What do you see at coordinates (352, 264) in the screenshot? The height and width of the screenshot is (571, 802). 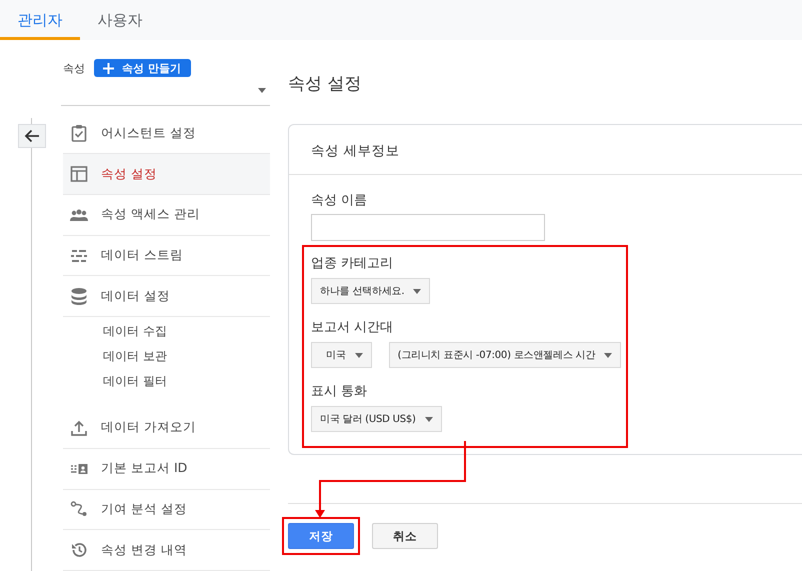 I see `field-label: 업종 카테고리` at bounding box center [352, 264].